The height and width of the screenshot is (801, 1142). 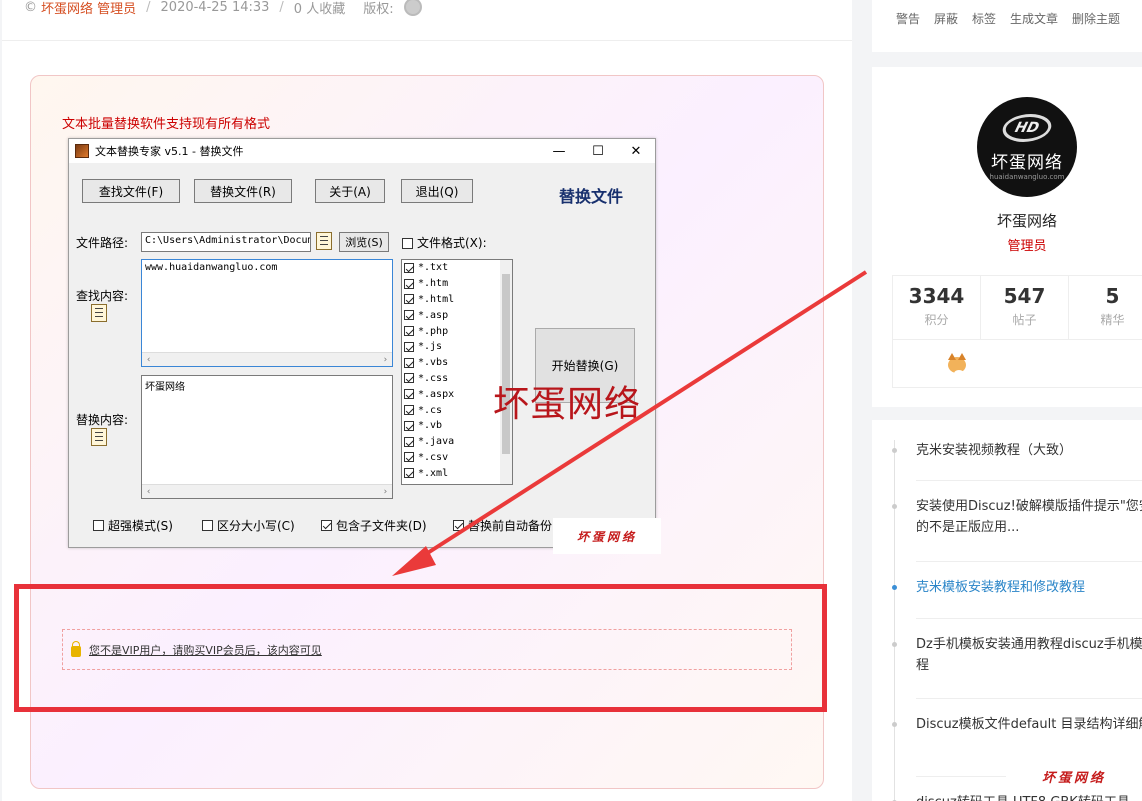 I want to click on copyright-icon, so click(x=412, y=8).